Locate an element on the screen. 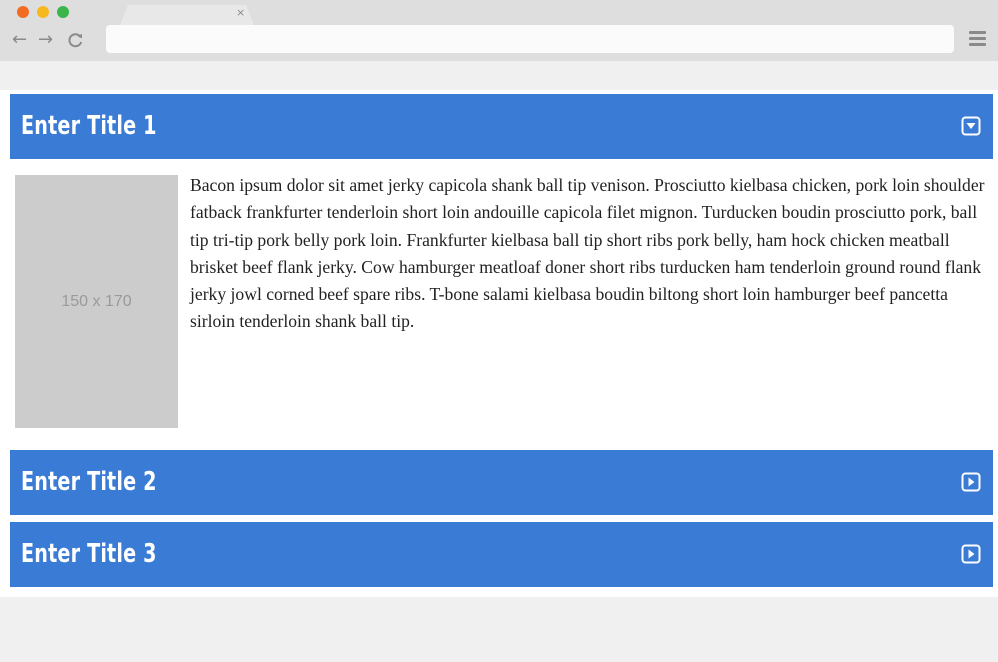 The width and height of the screenshot is (998, 662). accordion-header-3: Enter Title 3 is located at coordinates (501, 554).